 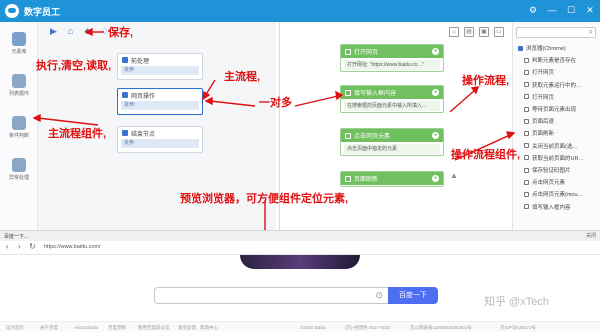 I want to click on window-controls: ⚙ — ☐ ✕, so click(x=561, y=10).